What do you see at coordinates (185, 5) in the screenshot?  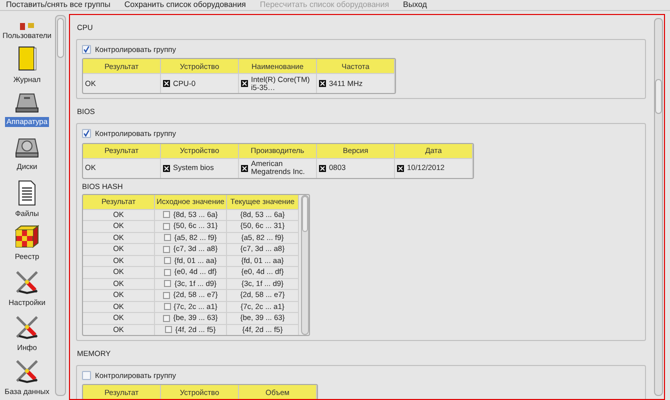 I see `menu-item: Сохранить список оборудования` at bounding box center [185, 5].